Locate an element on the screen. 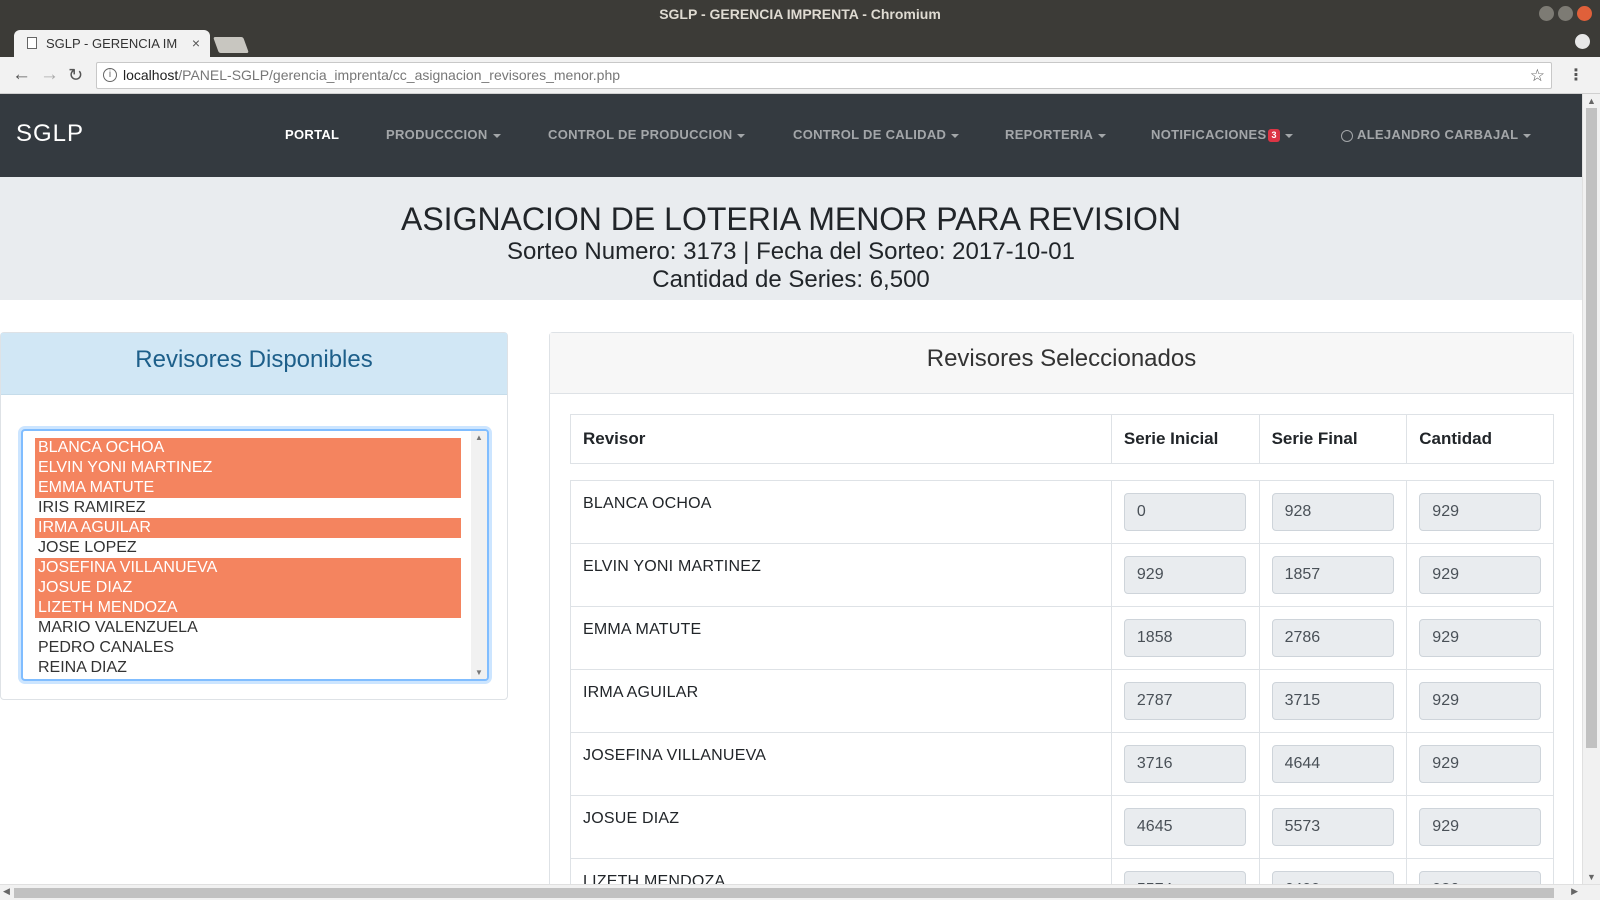 The image size is (1600, 900). info-icon: i is located at coordinates (110, 75).